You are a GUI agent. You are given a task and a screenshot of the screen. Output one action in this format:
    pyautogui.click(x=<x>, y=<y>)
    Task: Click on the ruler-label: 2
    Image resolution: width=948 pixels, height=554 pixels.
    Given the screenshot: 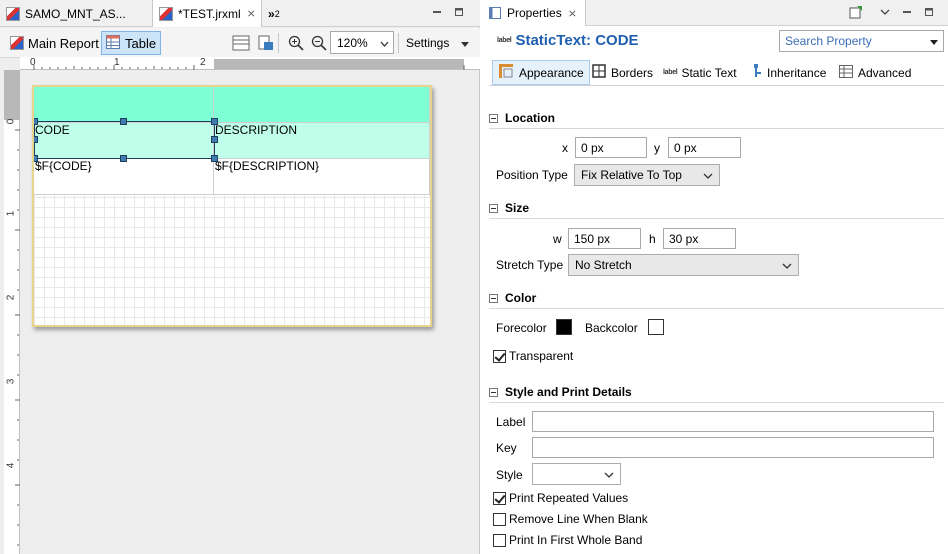 What is the action you would take?
    pyautogui.click(x=11, y=297)
    